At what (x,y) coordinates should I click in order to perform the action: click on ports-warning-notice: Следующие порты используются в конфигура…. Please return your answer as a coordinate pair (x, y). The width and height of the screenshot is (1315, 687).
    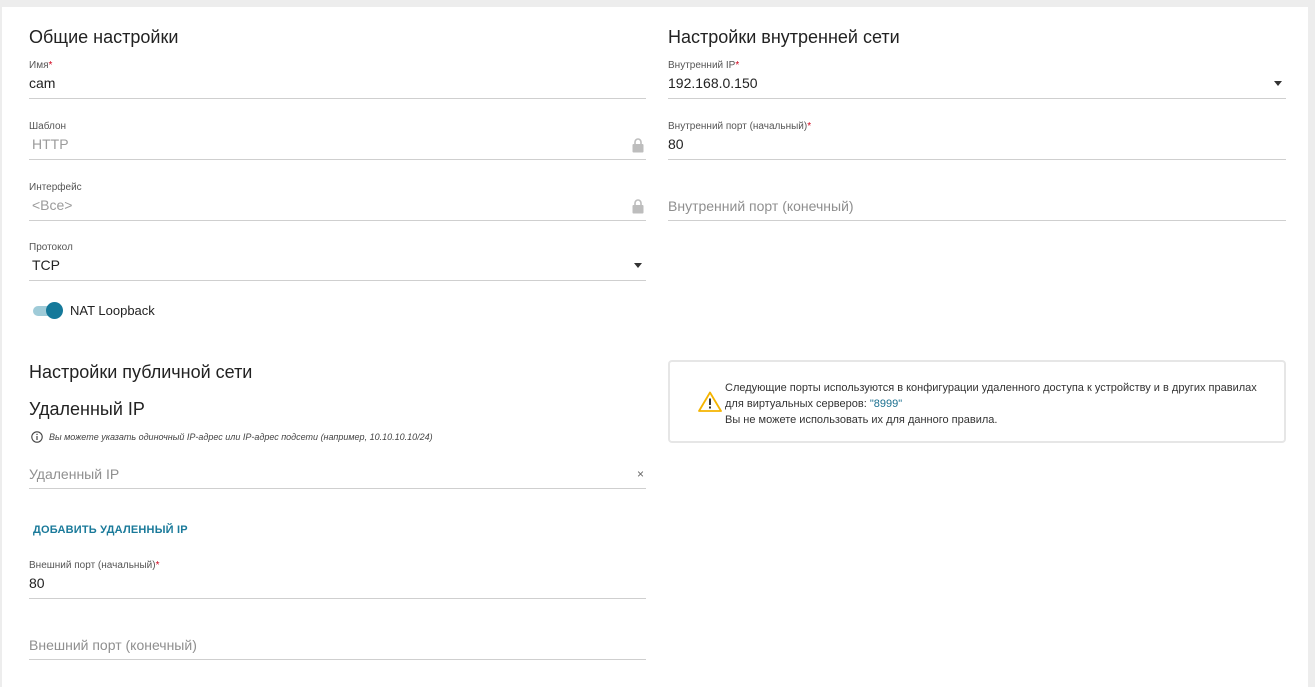
    Looking at the image, I should click on (977, 401).